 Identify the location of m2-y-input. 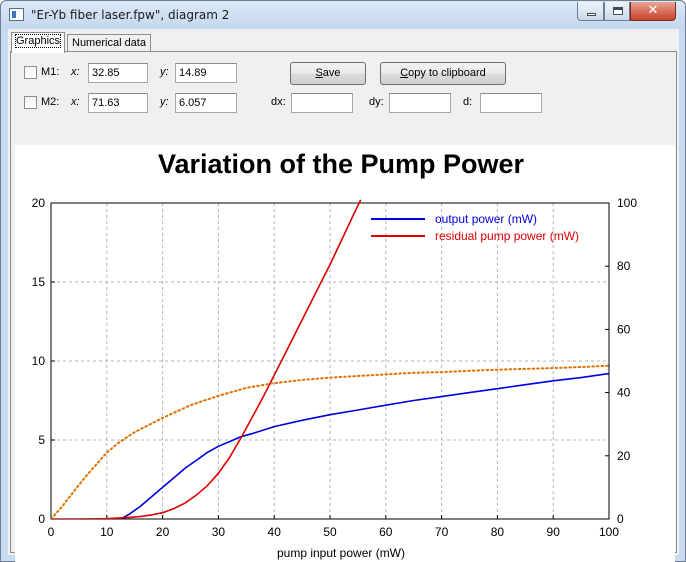
(206, 103).